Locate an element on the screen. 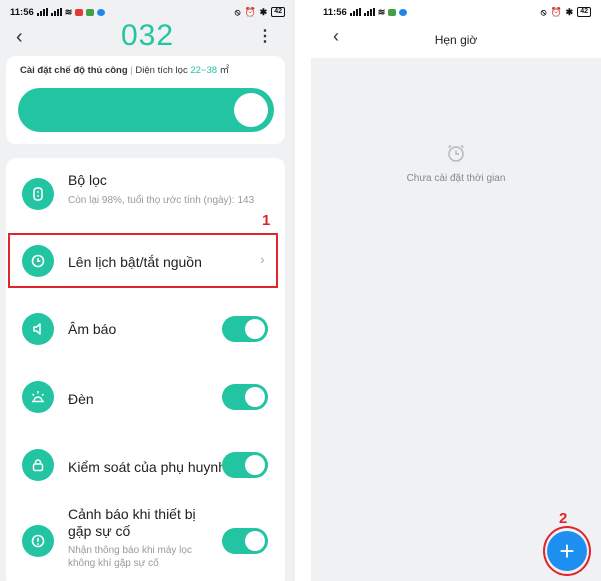  top-bar: 11:56 ≋ ⦸ ⏰ ✱ 42 ‹ Hẹn giờ is located at coordinates (456, 29).